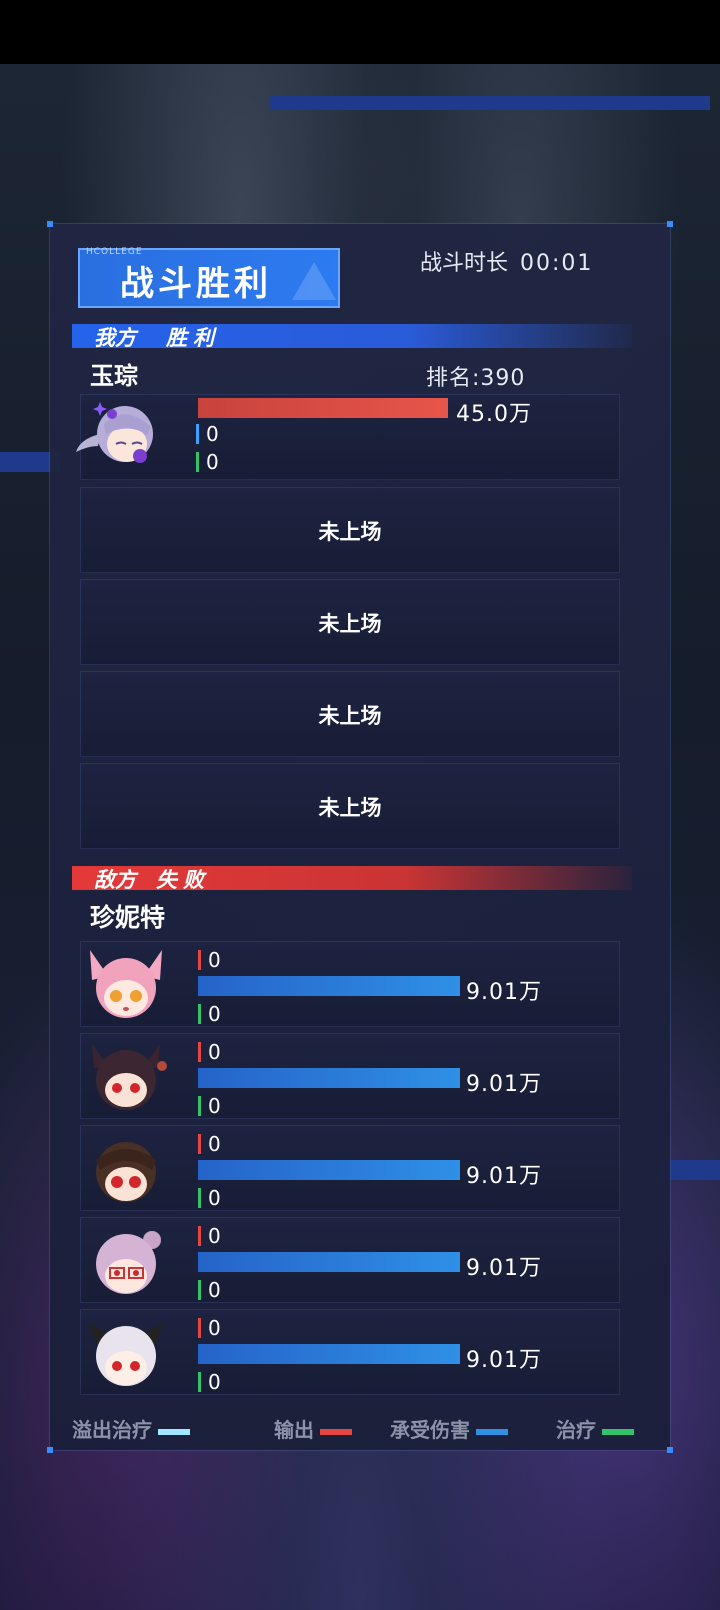 Image resolution: width=720 pixels, height=1610 pixels. What do you see at coordinates (128, 917) in the screenshot?
I see `enemy-player-name: 珍妮特` at bounding box center [128, 917].